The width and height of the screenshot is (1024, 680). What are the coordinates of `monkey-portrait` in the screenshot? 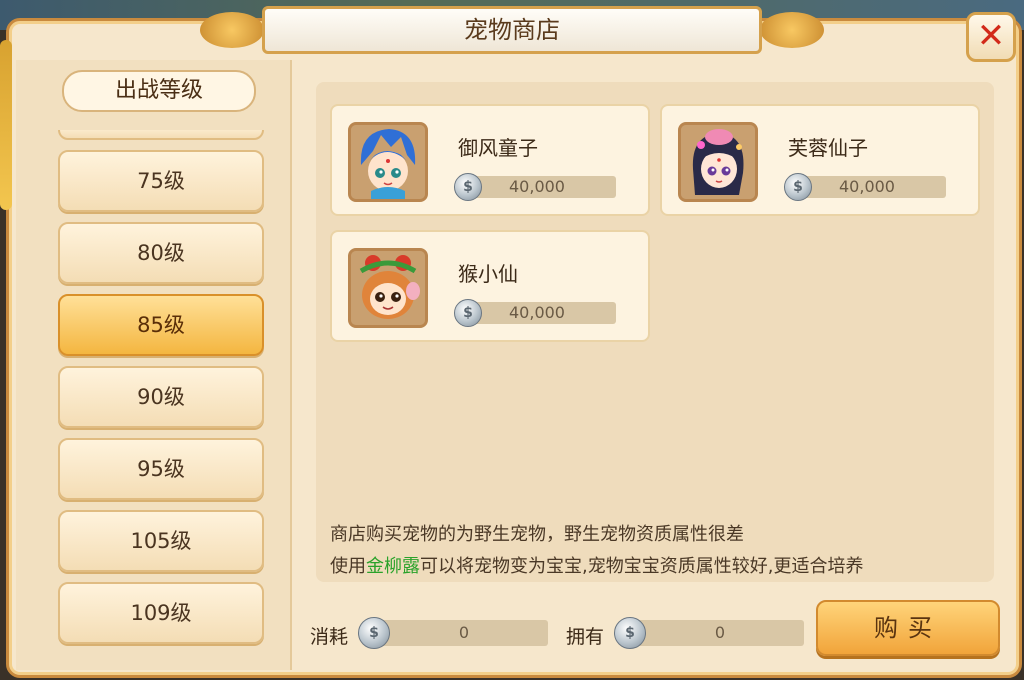 It's located at (388, 288).